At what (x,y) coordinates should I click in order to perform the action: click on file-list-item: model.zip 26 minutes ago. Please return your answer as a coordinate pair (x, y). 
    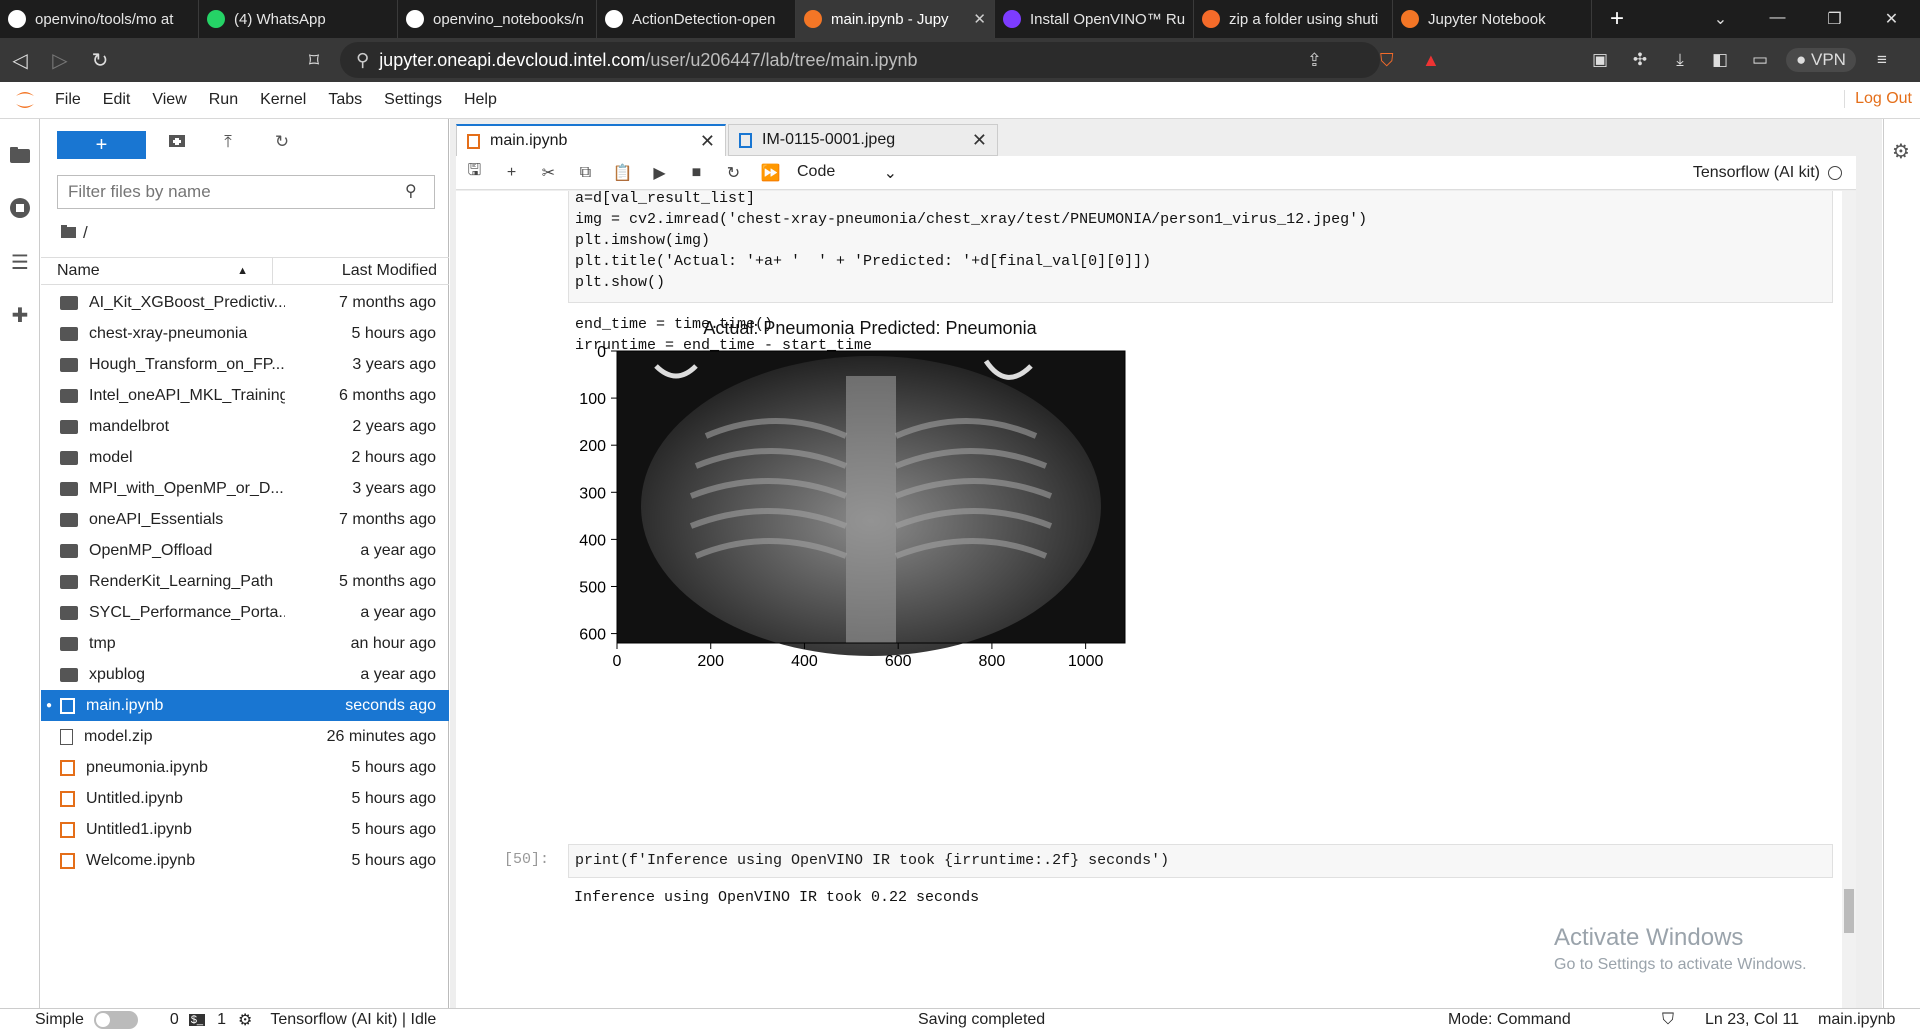
    Looking at the image, I should click on (245, 736).